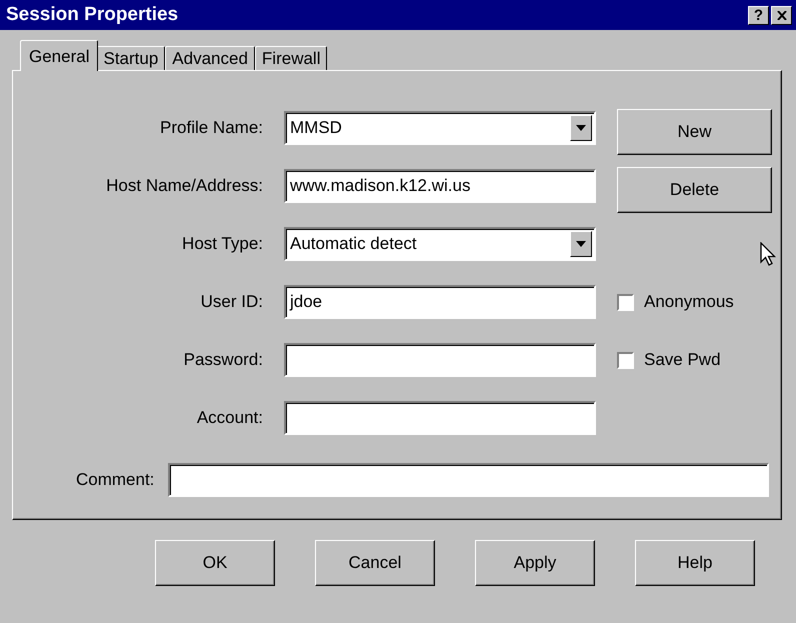  Describe the element at coordinates (316, 128) in the screenshot. I see `dropdown-value: MMSD` at that location.